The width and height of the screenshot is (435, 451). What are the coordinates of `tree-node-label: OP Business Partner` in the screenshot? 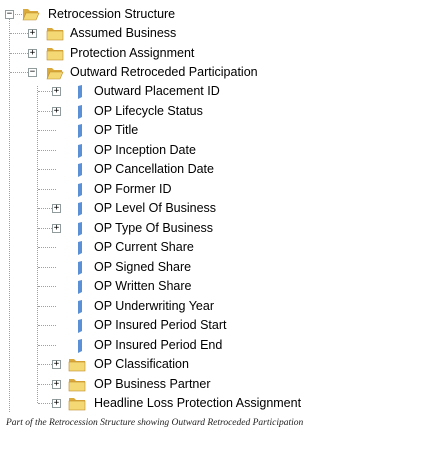 It's located at (152, 383).